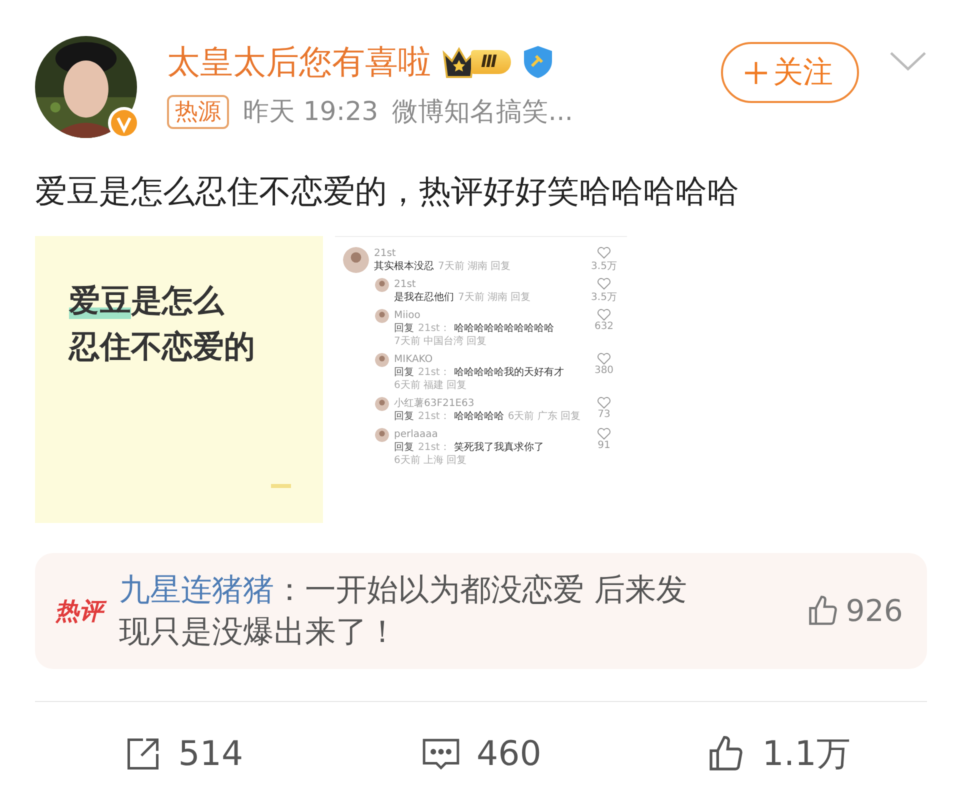 This screenshot has width=960, height=808. What do you see at coordinates (604, 445) in the screenshot?
I see `like-count: 91` at bounding box center [604, 445].